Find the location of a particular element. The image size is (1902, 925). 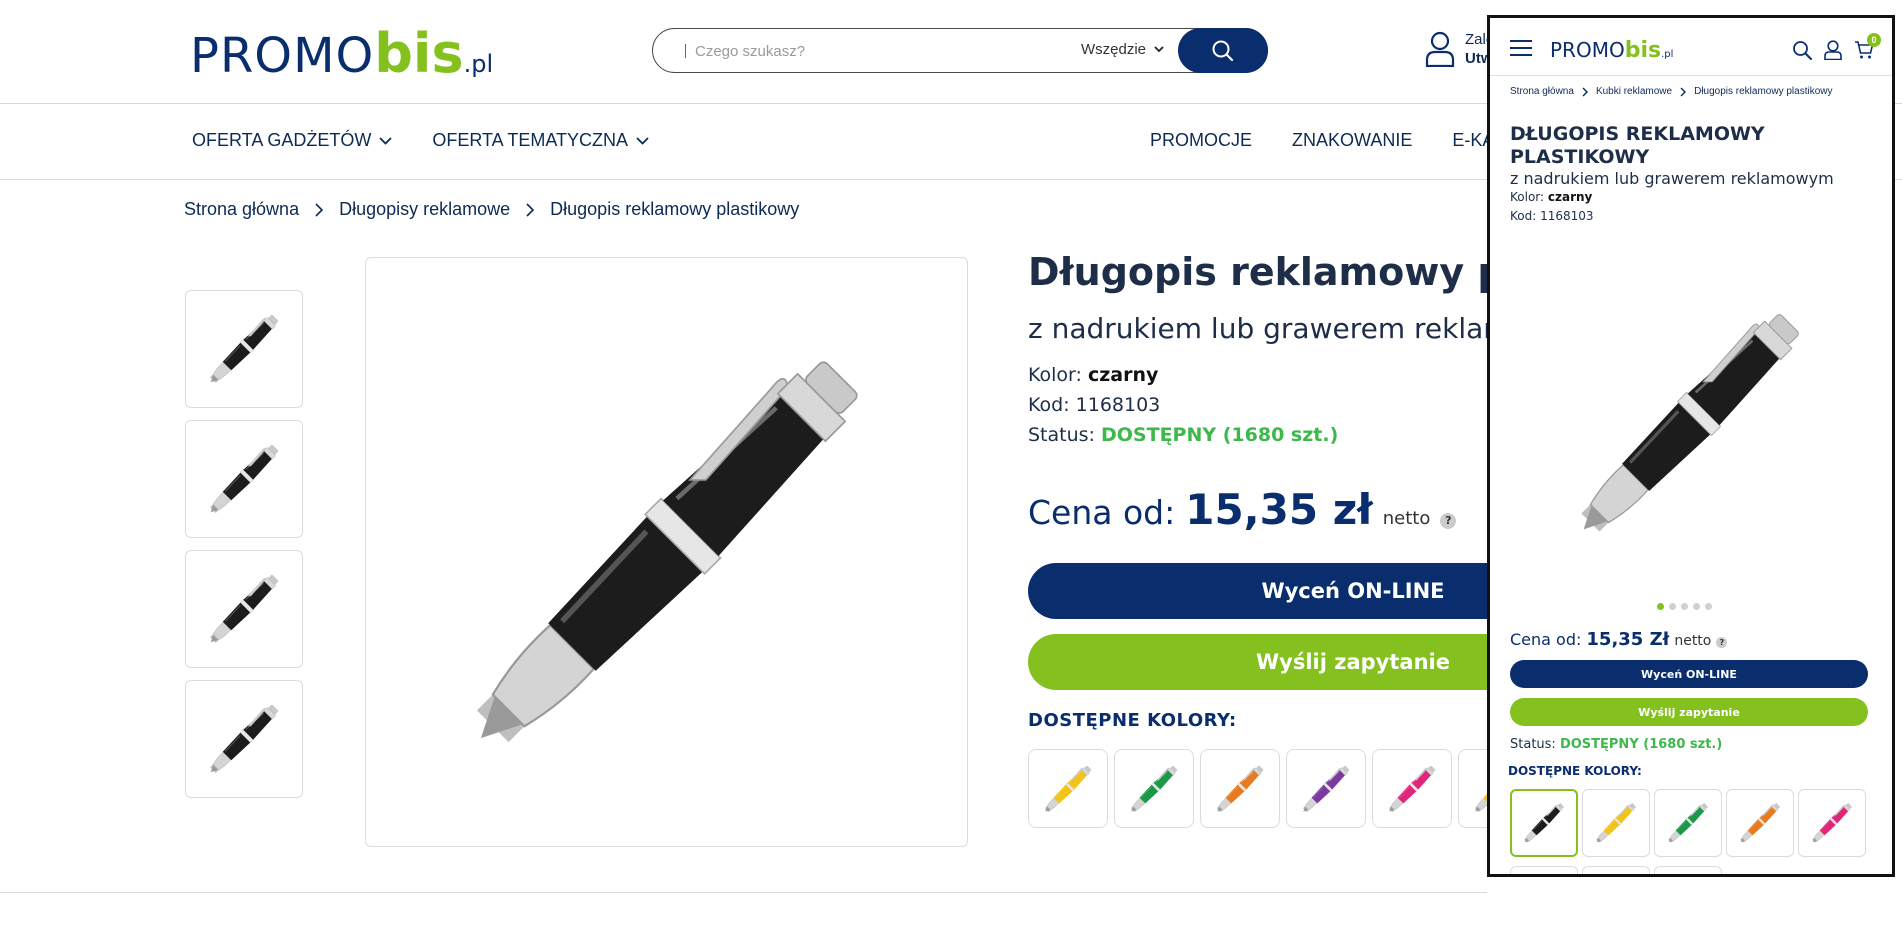

nav-thematic-label: OFERTA TEMATYCZNA is located at coordinates (530, 140).